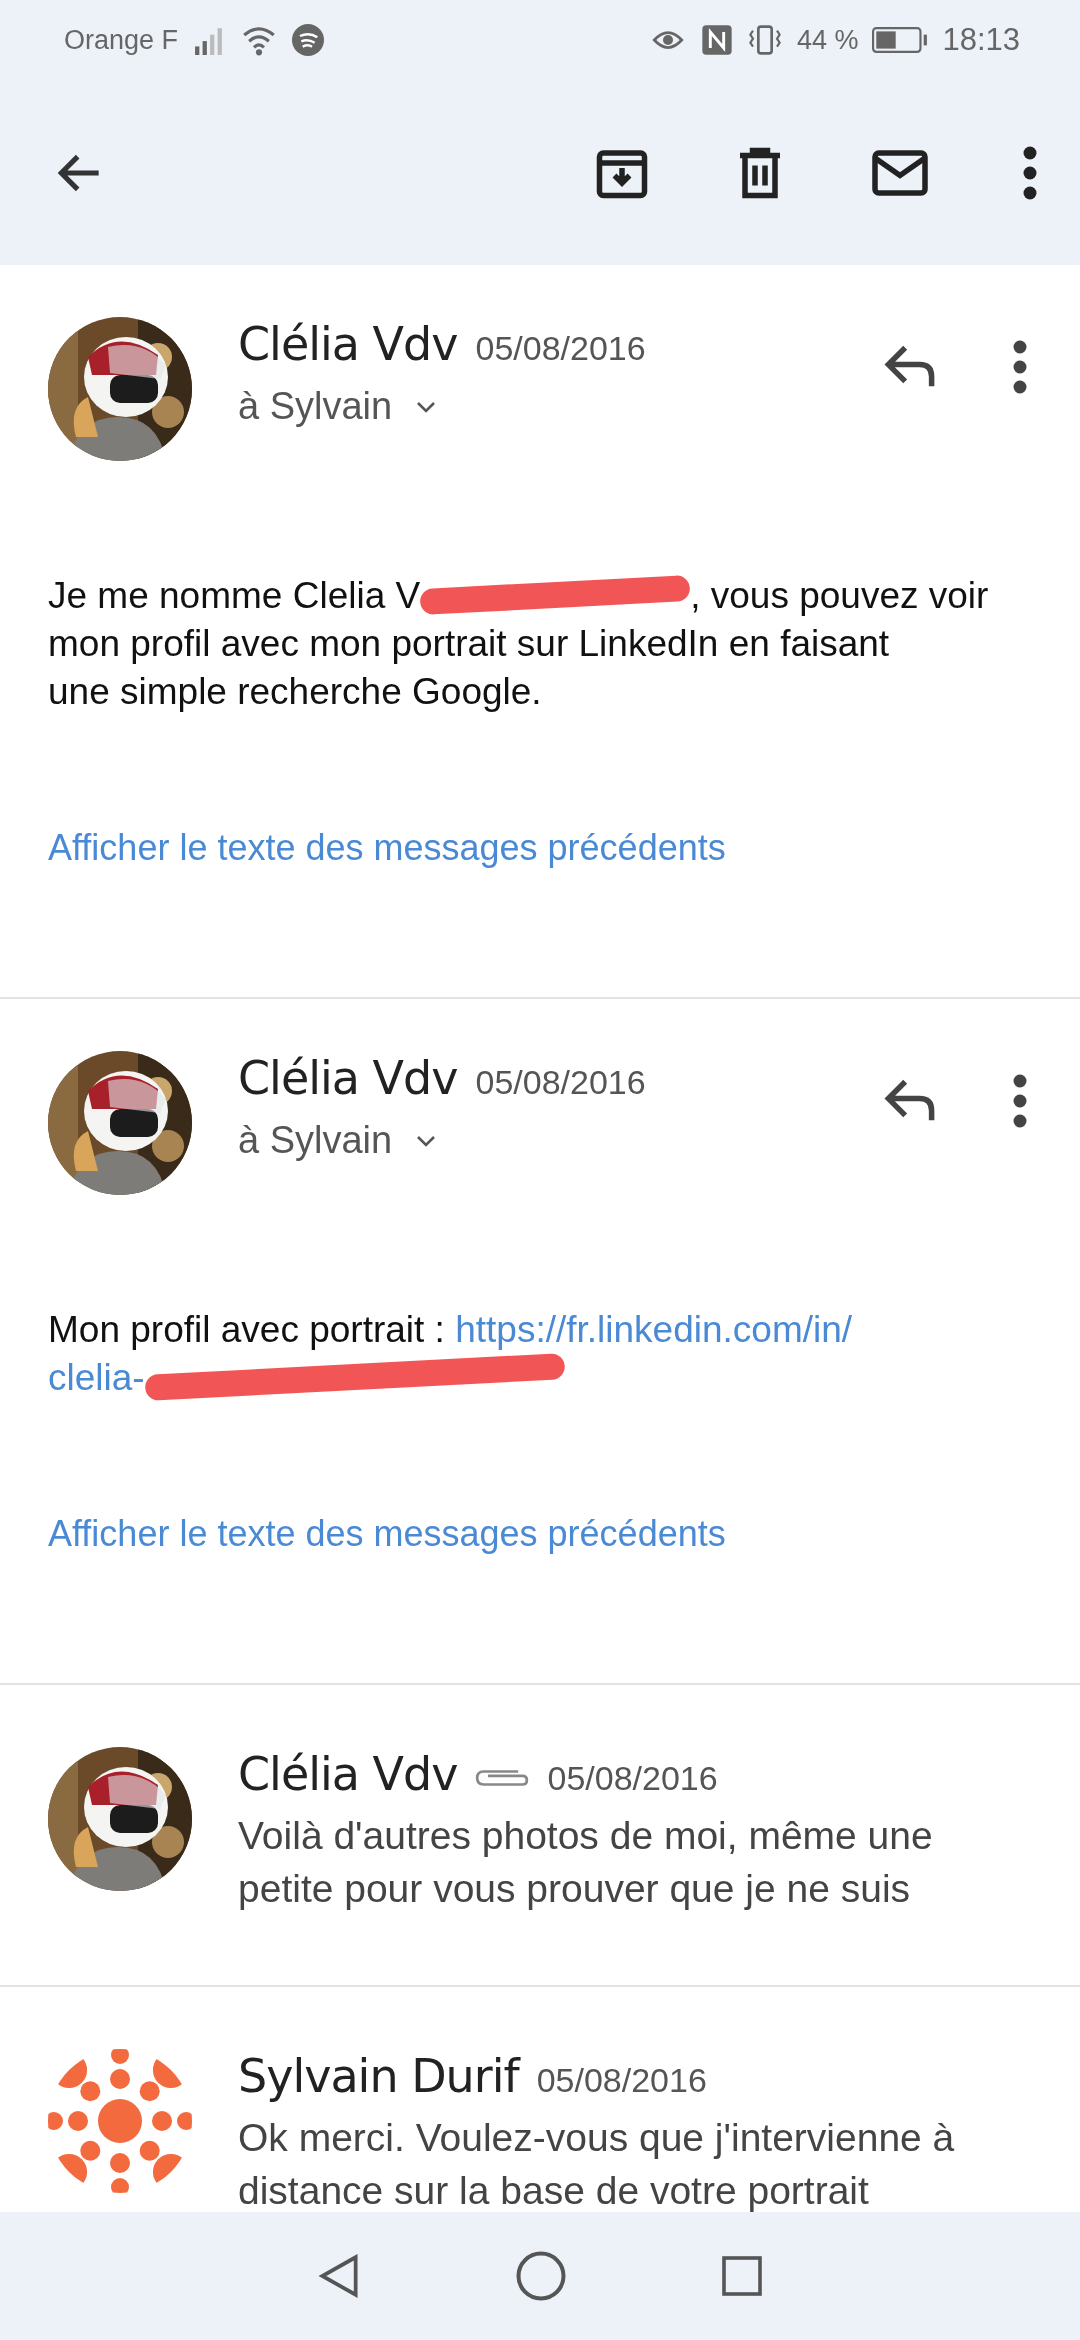 The image size is (1080, 2340). I want to click on message-text: une simple recherche Google., so click(295, 691).